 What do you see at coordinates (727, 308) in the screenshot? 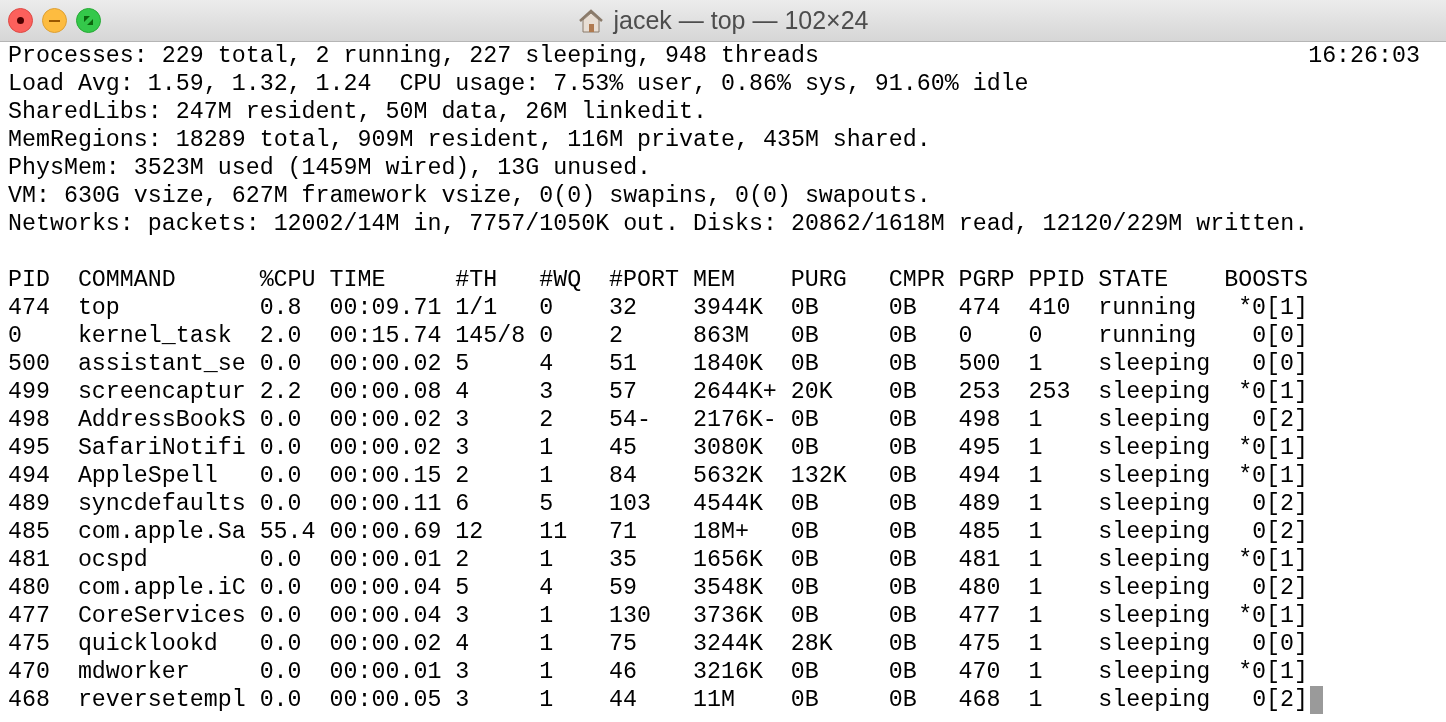
I see `table-cell: 3944K` at bounding box center [727, 308].